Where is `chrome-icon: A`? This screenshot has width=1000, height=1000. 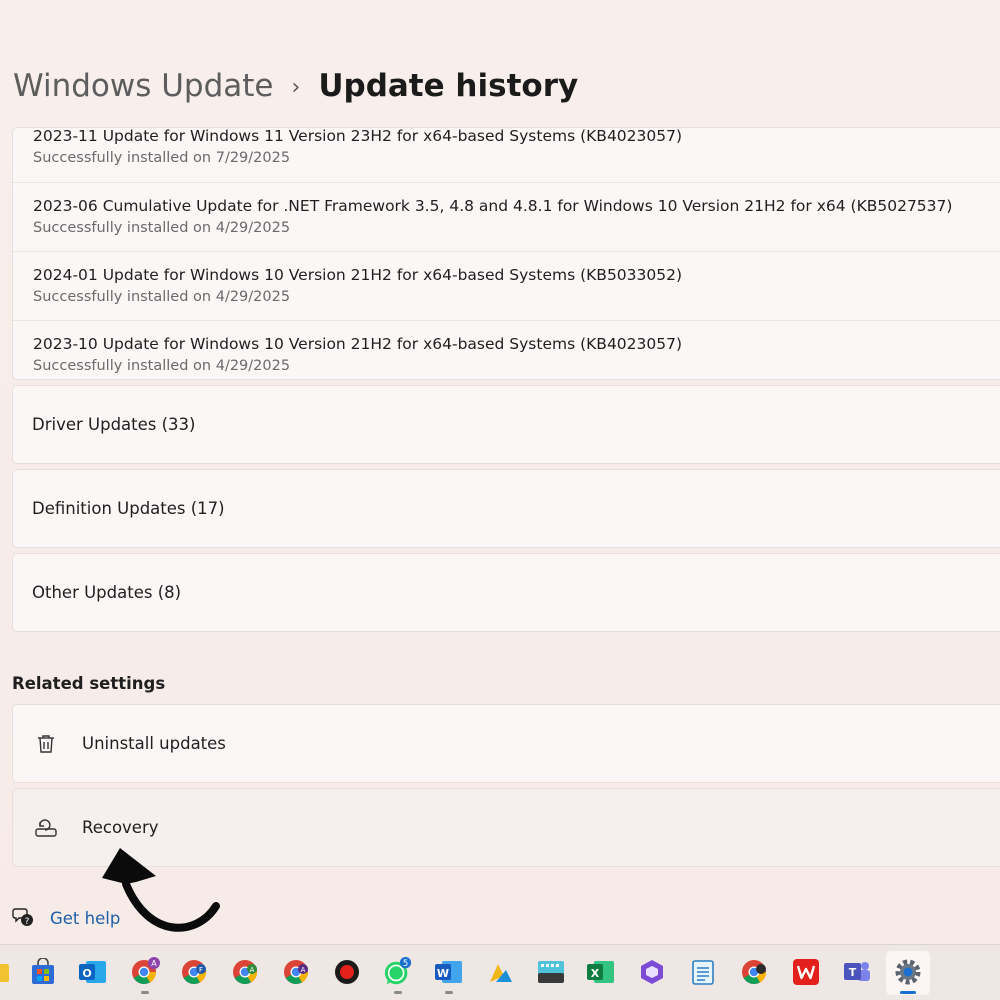 chrome-icon: A is located at coordinates (145, 972).